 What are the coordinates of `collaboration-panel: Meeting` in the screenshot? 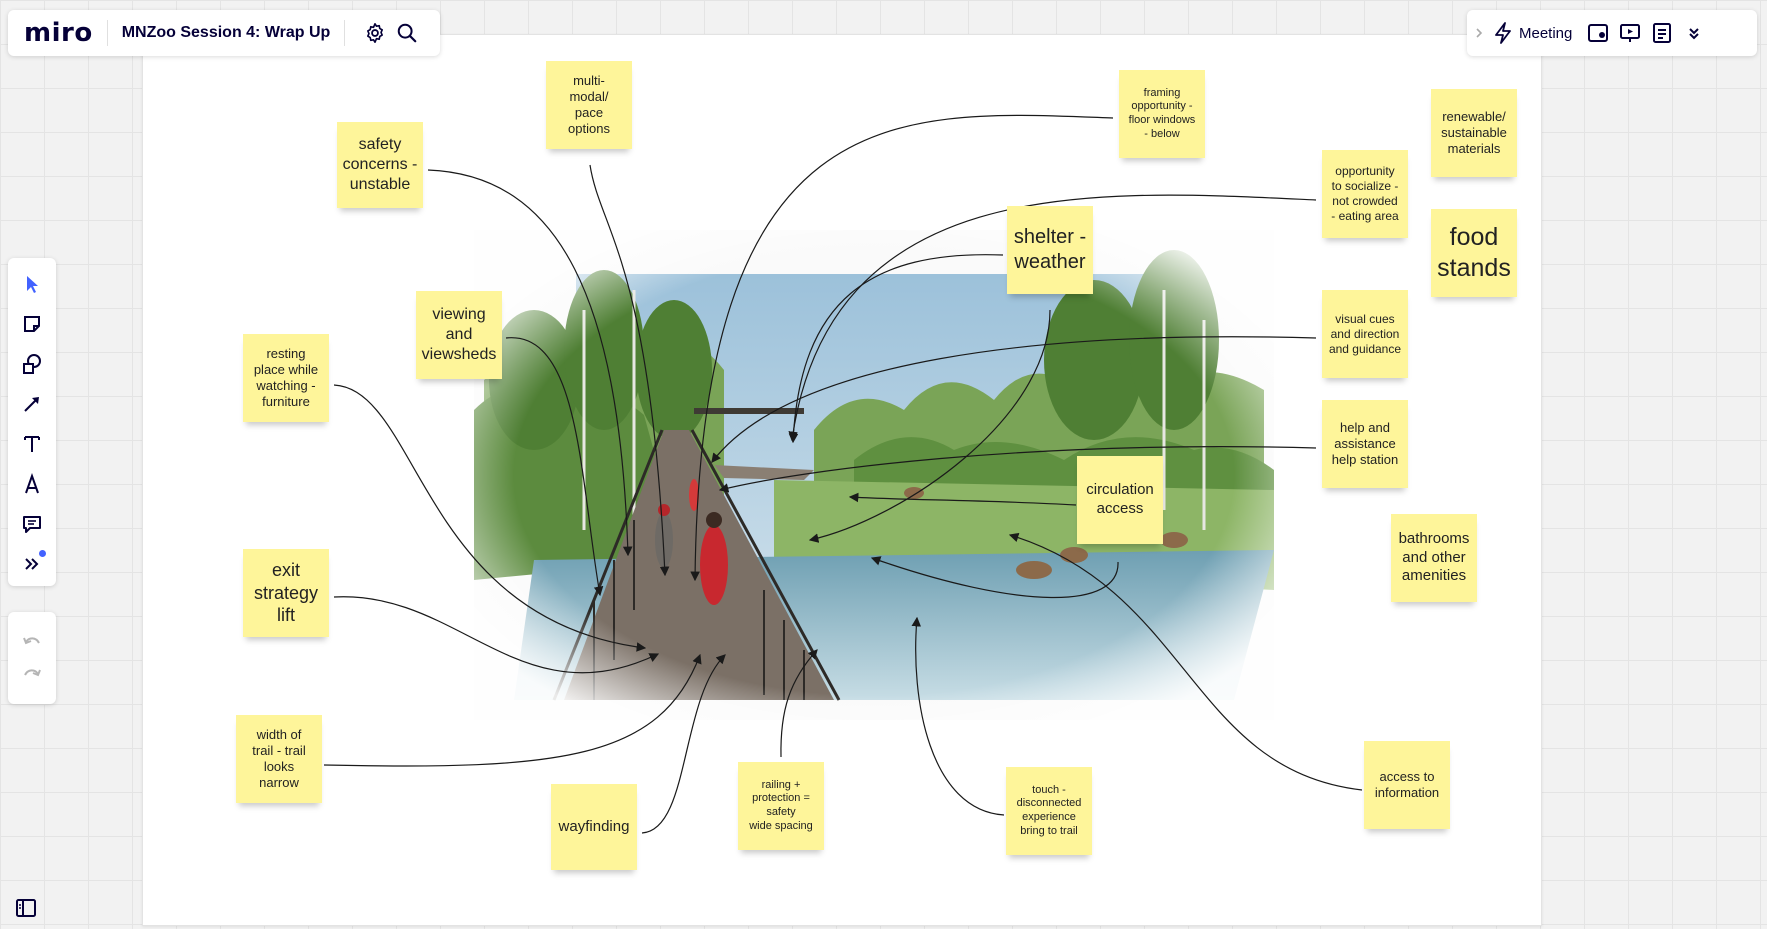 It's located at (1612, 33).